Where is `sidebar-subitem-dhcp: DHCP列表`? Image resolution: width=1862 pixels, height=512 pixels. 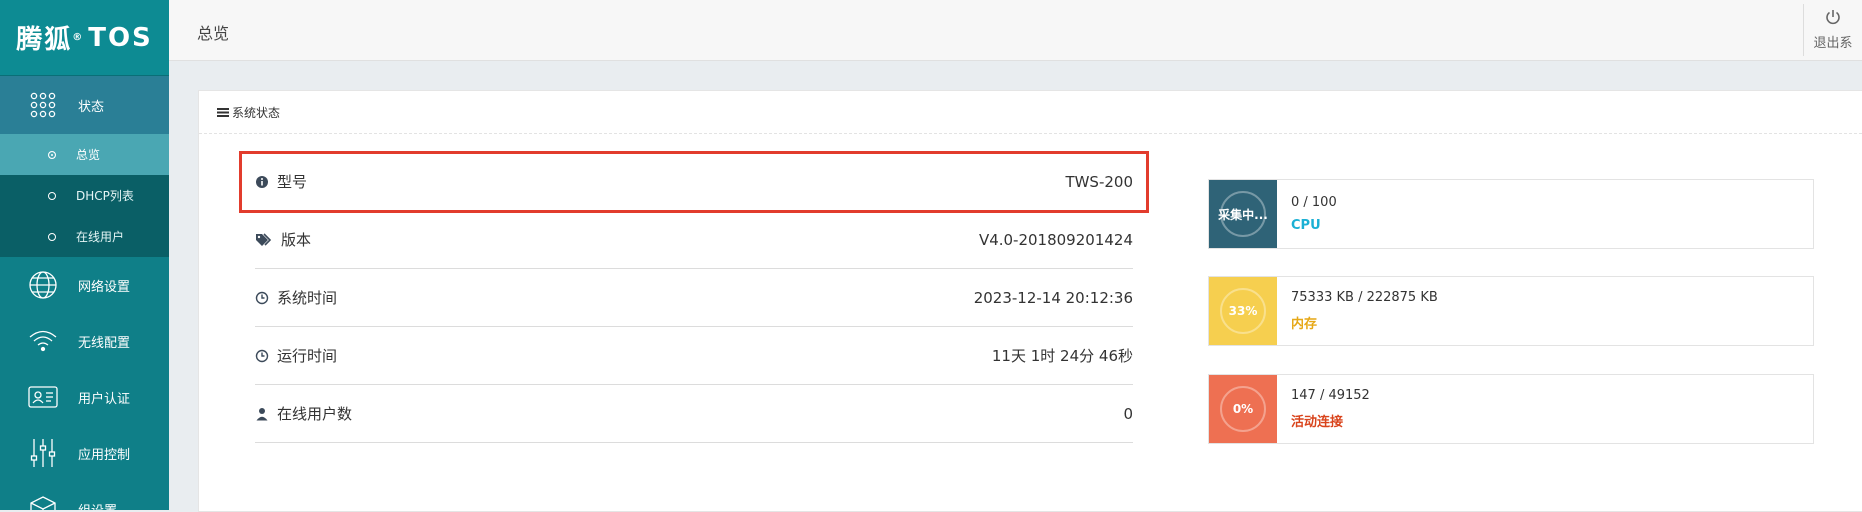 sidebar-subitem-dhcp: DHCP列表 is located at coordinates (84, 195).